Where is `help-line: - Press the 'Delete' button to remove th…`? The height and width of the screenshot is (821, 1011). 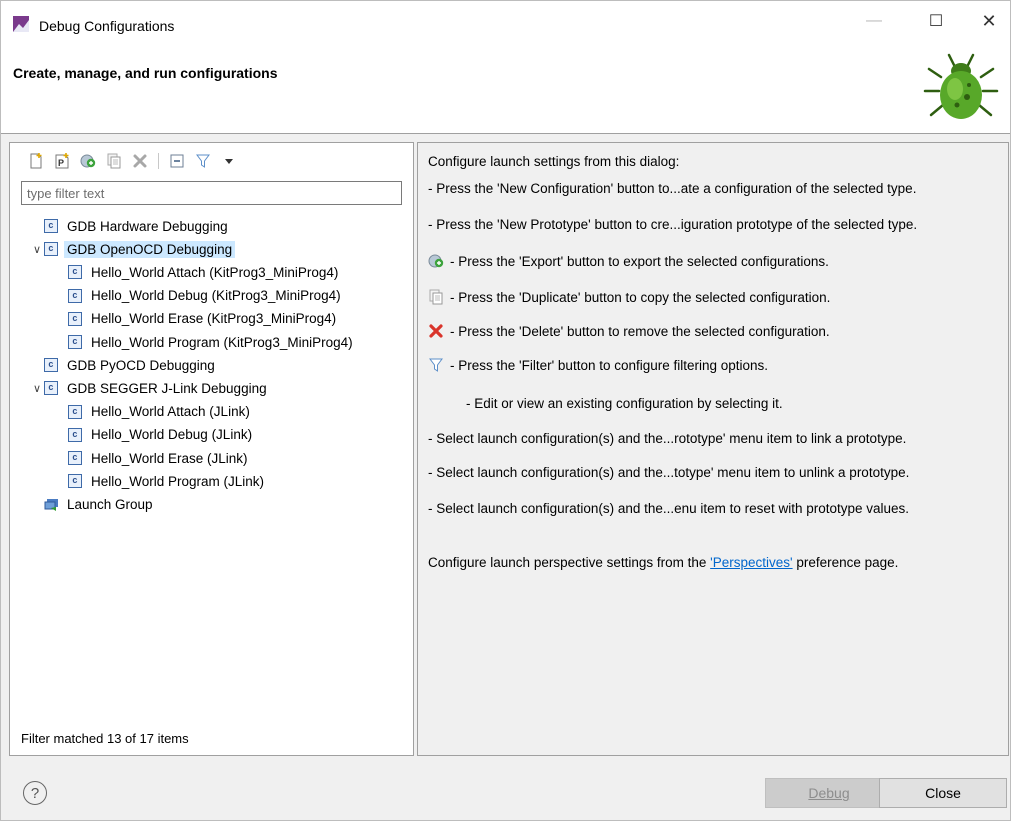 help-line: - Press the 'Delete' button to remove th… is located at coordinates (629, 331).